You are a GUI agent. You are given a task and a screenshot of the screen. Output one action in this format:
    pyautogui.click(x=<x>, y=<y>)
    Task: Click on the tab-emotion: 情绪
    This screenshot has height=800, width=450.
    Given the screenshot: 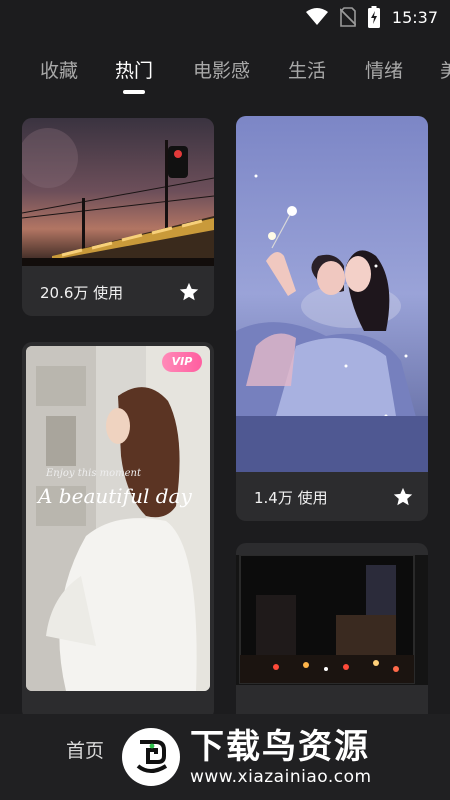 What is the action you would take?
    pyautogui.click(x=384, y=69)
    